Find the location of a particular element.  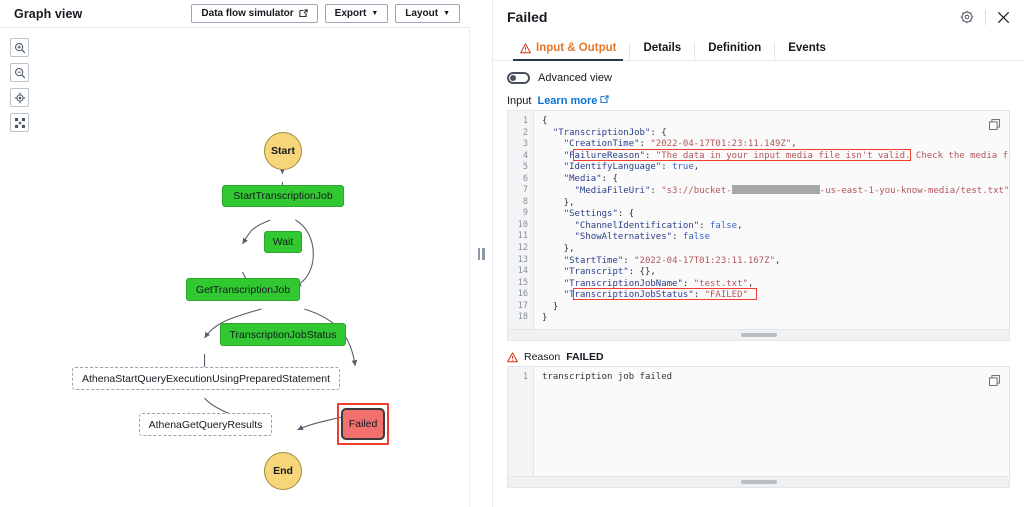

input-label: Input is located at coordinates (519, 101).